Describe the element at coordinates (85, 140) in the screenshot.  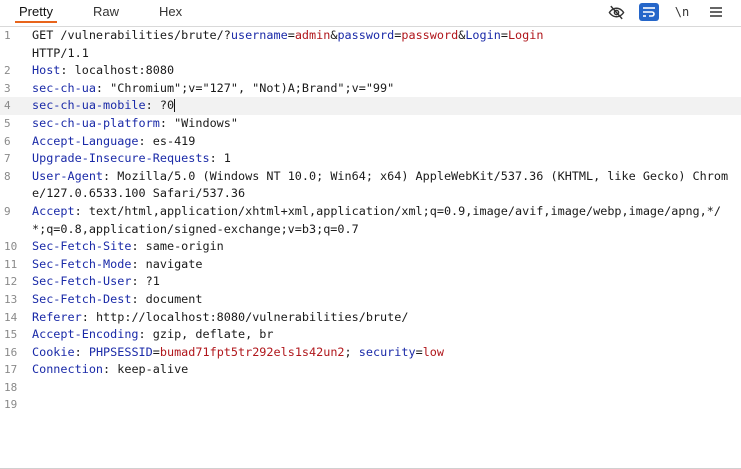
I see `header-key: Accept-Language` at that location.